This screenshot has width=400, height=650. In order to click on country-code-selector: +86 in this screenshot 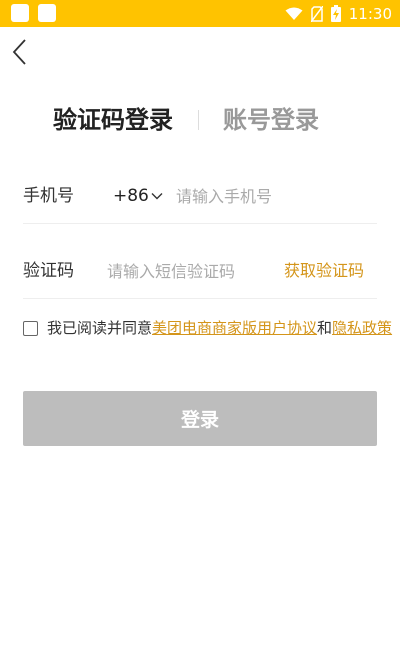, I will do `click(138, 196)`.